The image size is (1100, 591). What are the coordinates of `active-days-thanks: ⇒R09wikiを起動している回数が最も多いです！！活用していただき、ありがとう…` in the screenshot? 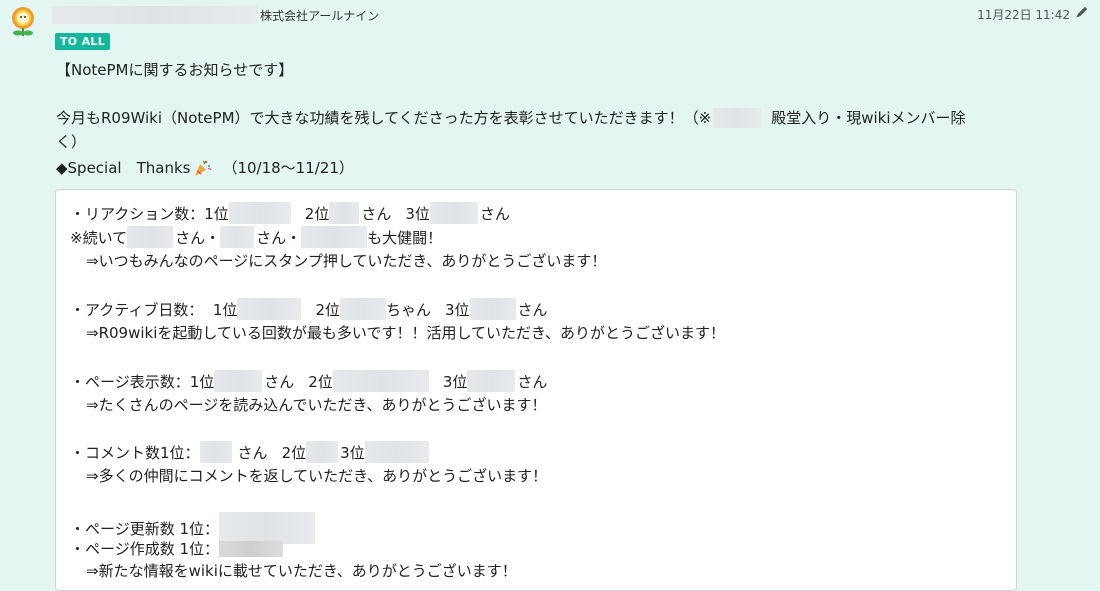 It's located at (405, 332).